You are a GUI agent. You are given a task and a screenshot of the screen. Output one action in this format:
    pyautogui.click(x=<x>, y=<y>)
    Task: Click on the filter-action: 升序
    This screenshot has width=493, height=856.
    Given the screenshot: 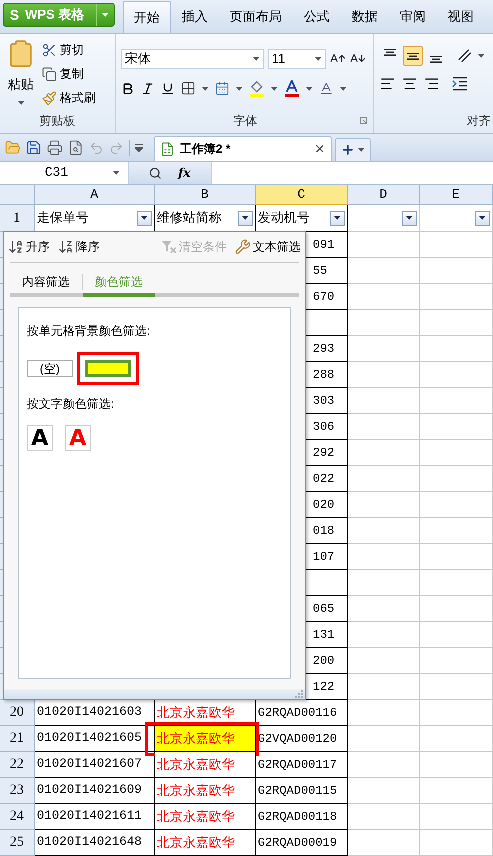 What is the action you would take?
    pyautogui.click(x=29, y=247)
    